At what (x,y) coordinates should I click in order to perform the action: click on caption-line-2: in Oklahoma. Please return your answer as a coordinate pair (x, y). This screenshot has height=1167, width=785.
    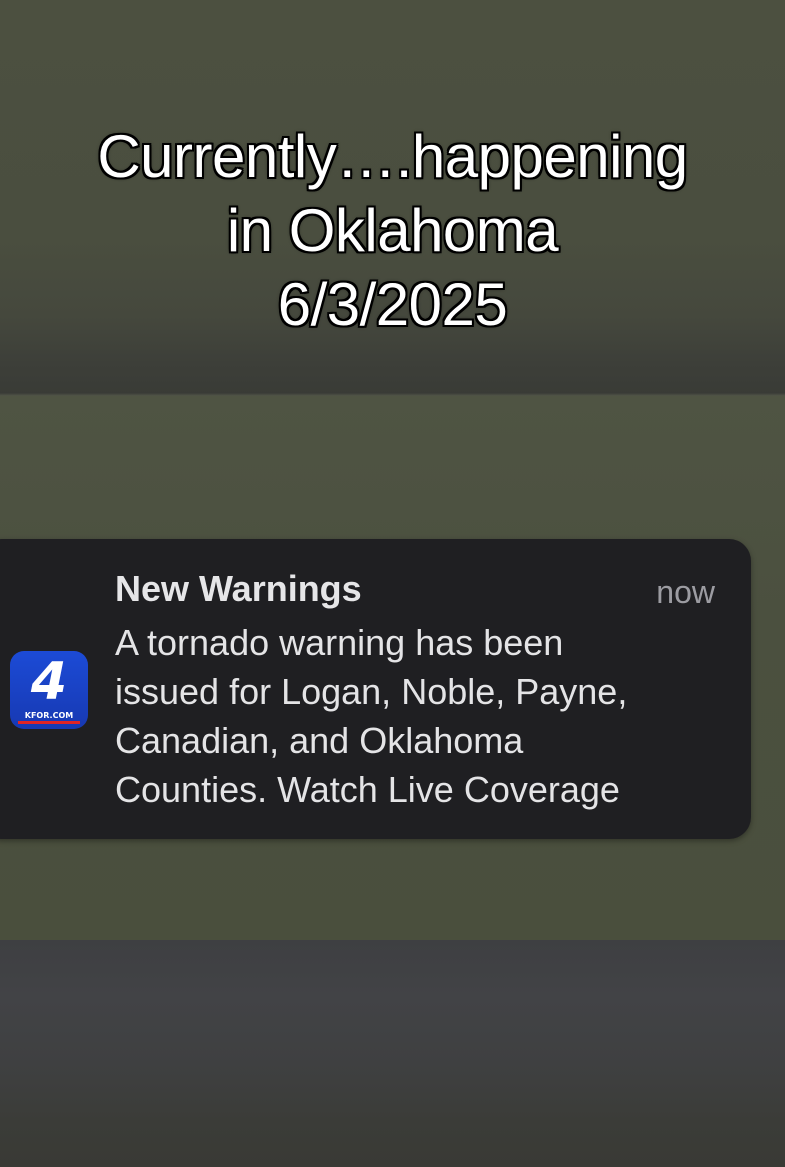
    Looking at the image, I should click on (392, 230).